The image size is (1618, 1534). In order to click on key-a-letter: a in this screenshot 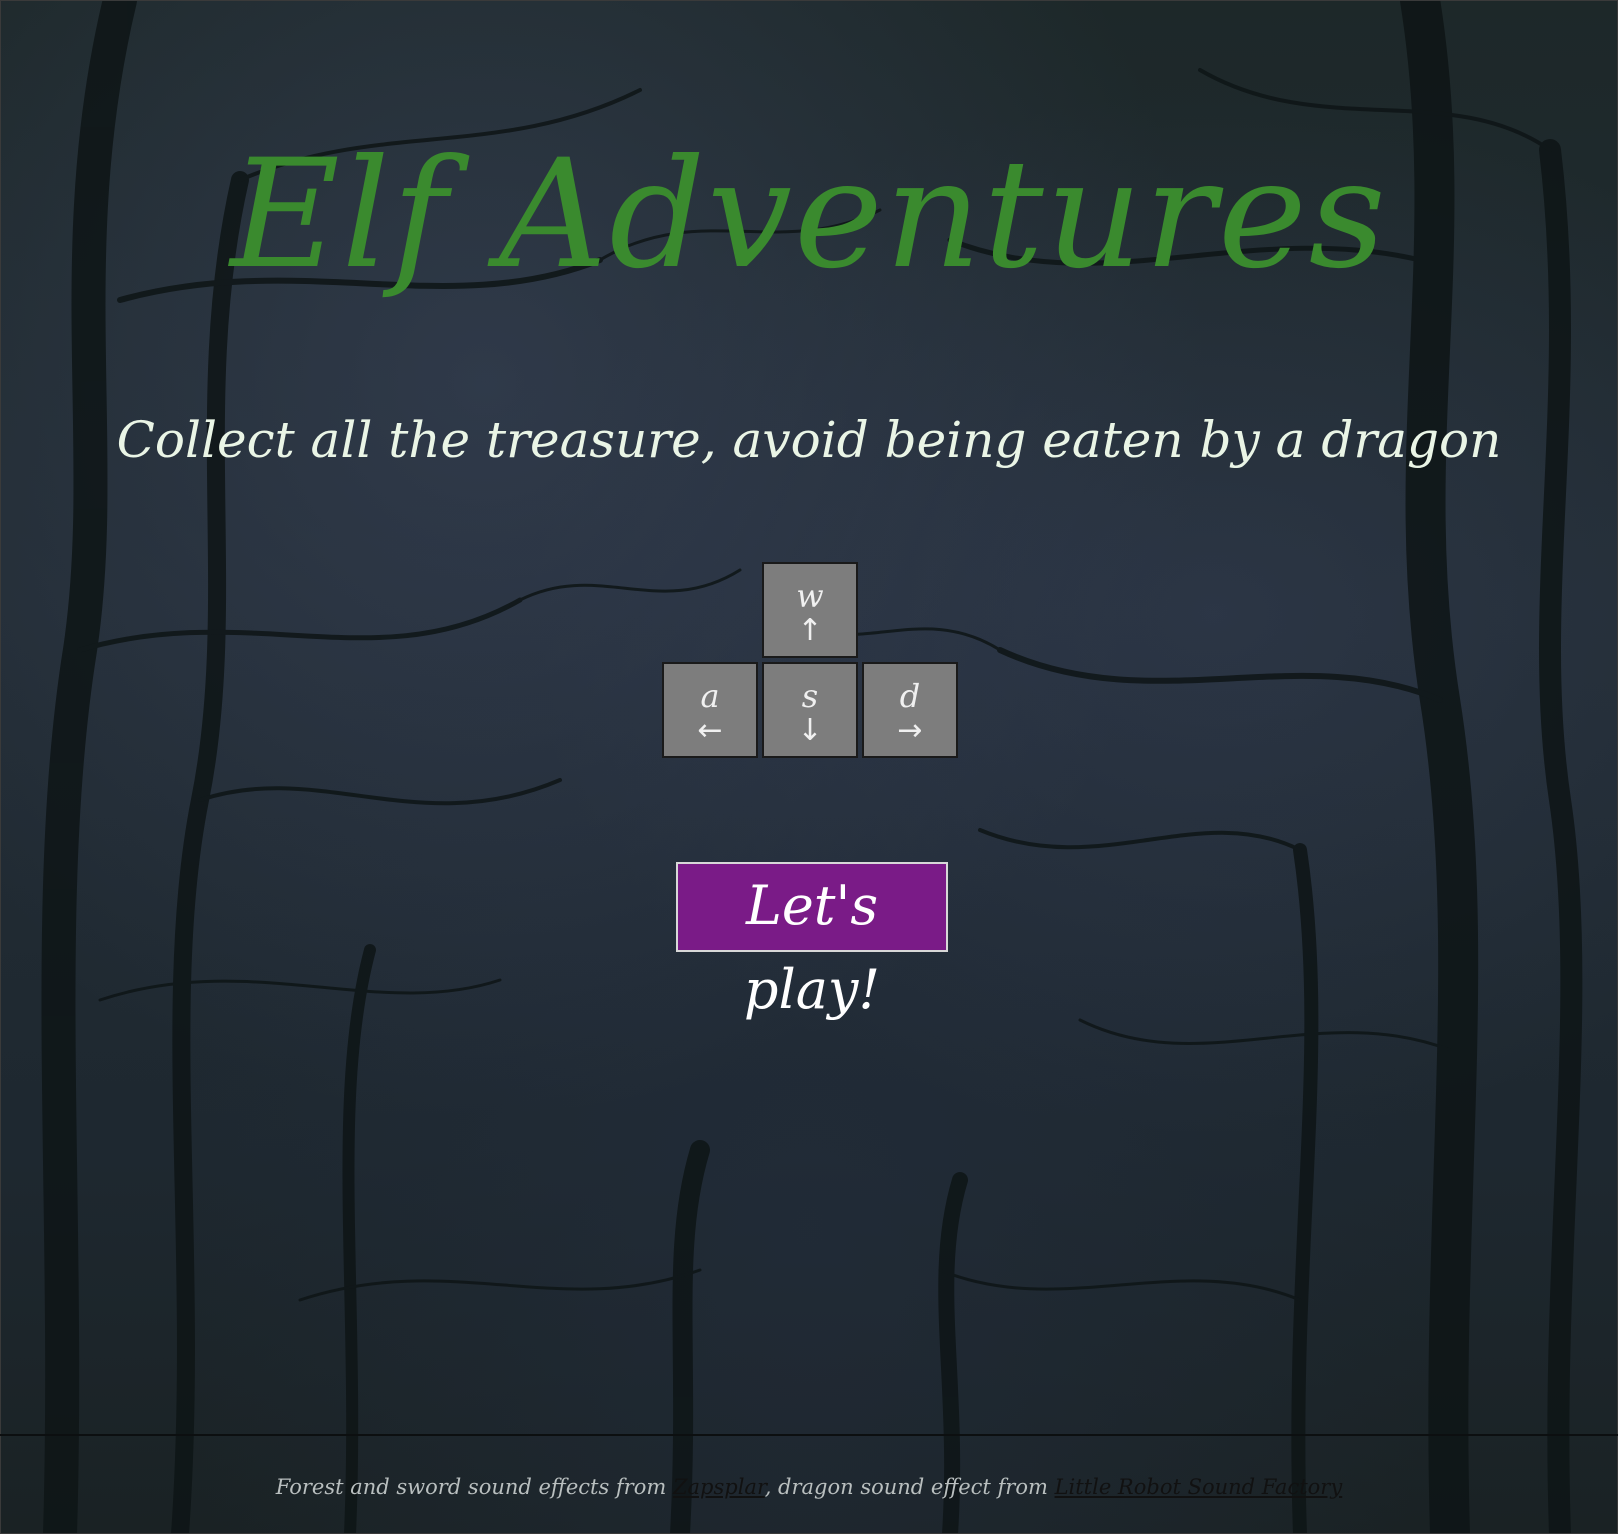, I will do `click(710, 696)`.